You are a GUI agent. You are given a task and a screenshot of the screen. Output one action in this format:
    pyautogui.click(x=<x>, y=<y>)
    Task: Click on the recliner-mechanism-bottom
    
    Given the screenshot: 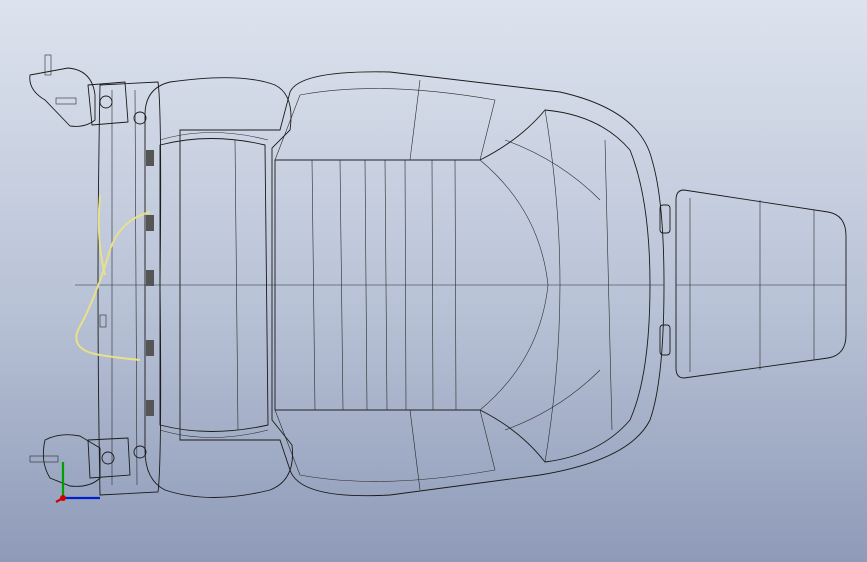 What is the action you would take?
    pyautogui.click(x=80, y=460)
    